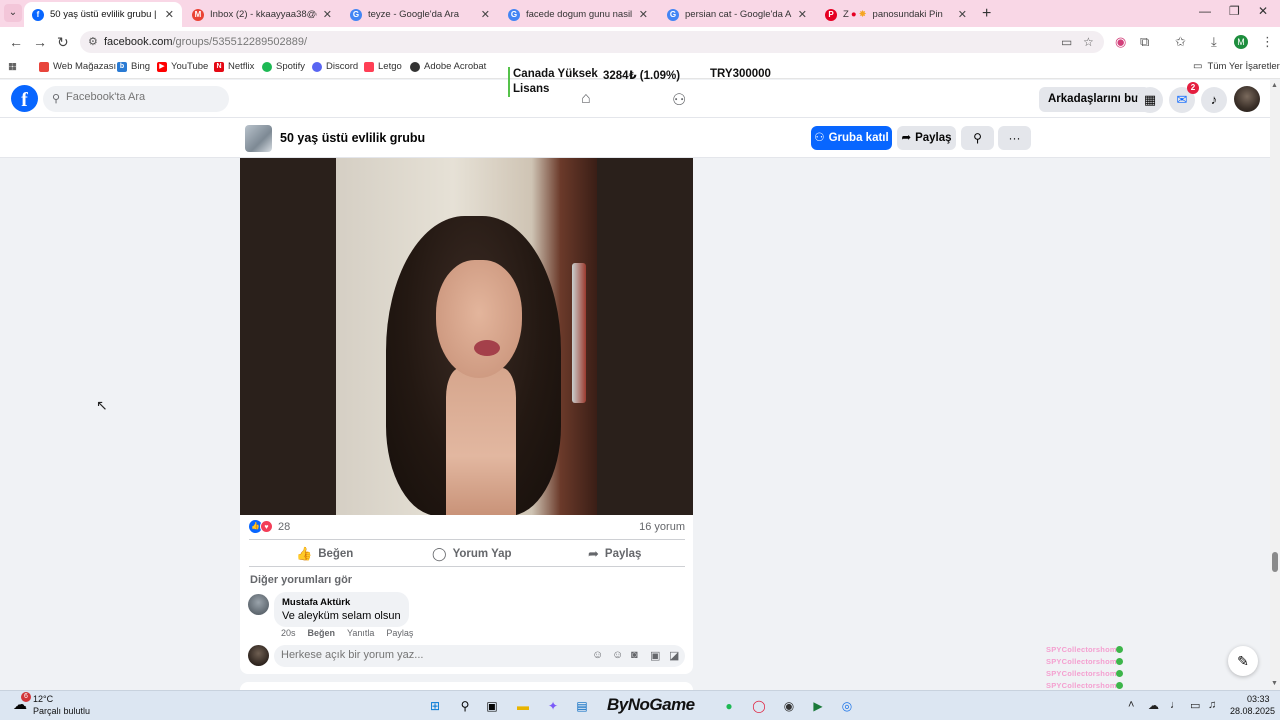 The height and width of the screenshot is (720, 1280). Describe the element at coordinates (553, 706) in the screenshot. I see `copilot-icon: ✦` at that location.